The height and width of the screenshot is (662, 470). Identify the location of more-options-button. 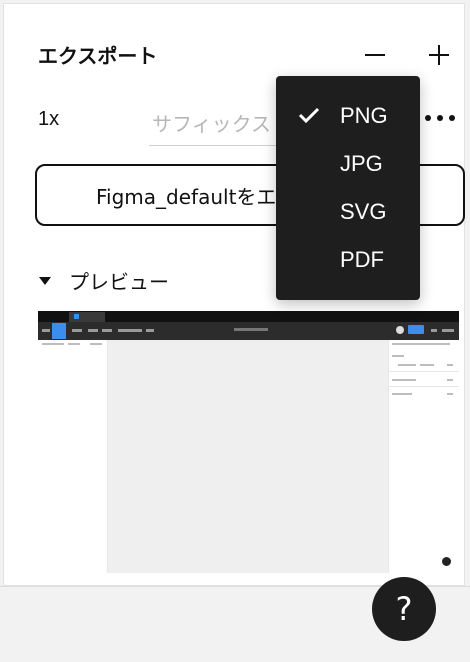
(440, 118).